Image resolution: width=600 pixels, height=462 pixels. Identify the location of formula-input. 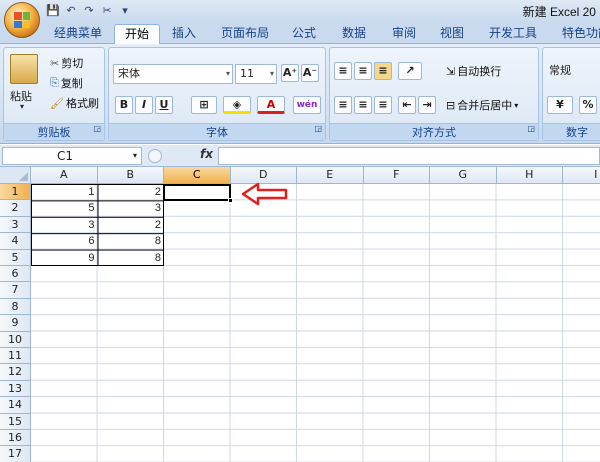
(409, 156).